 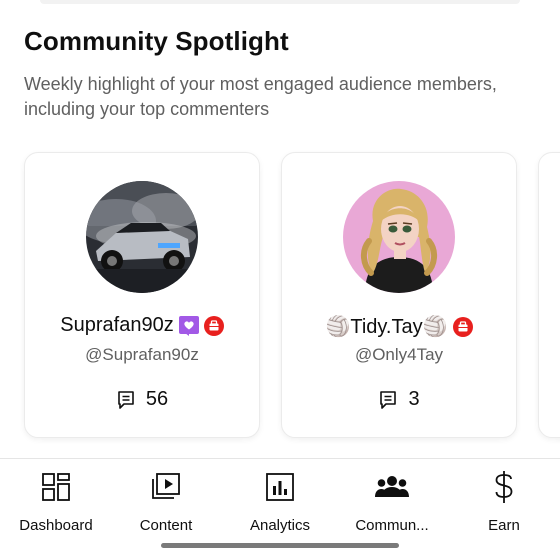 What do you see at coordinates (280, 2) in the screenshot?
I see `previous-card-edge` at bounding box center [280, 2].